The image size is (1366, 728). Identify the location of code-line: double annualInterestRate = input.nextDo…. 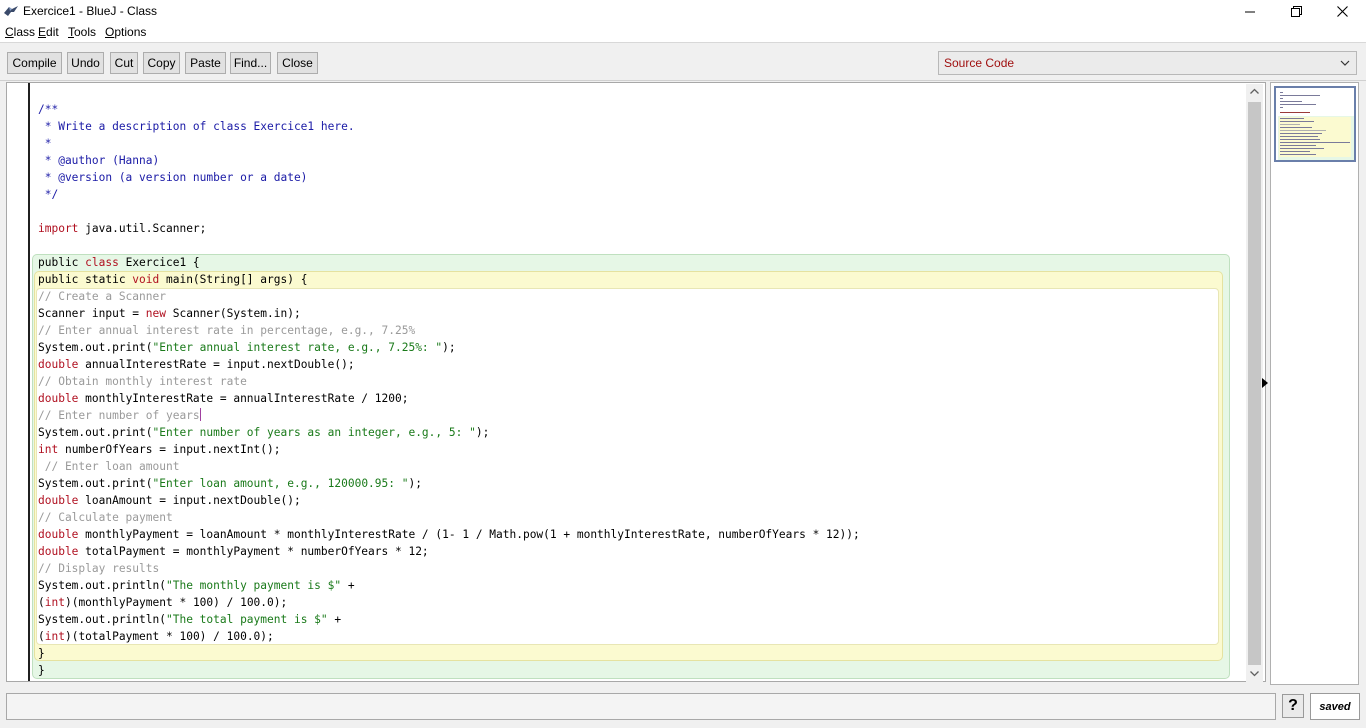
(196, 364).